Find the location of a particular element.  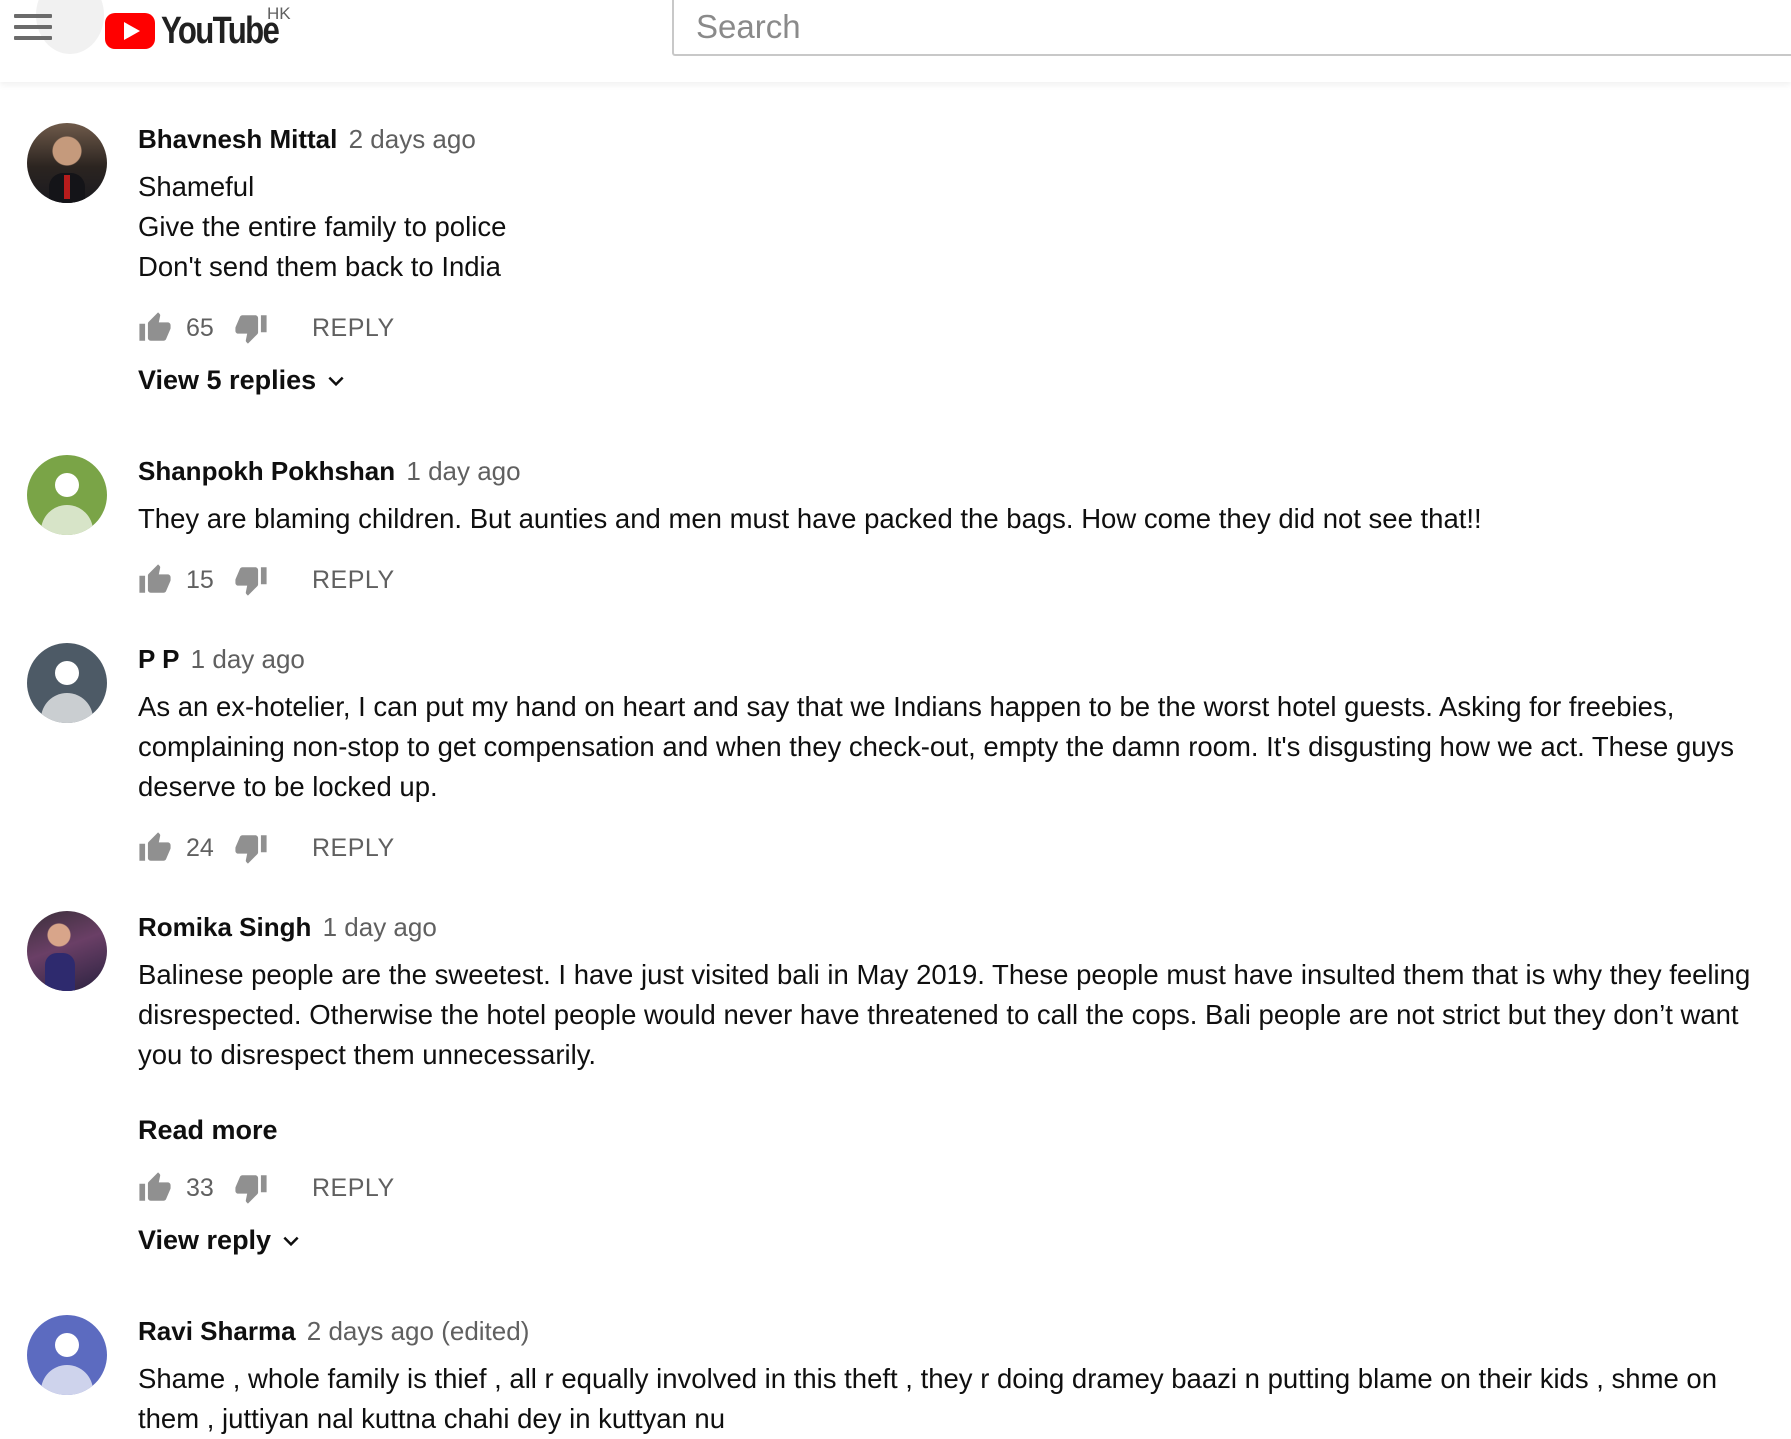

comment-time: 2 days ago (edited) is located at coordinates (418, 1331).